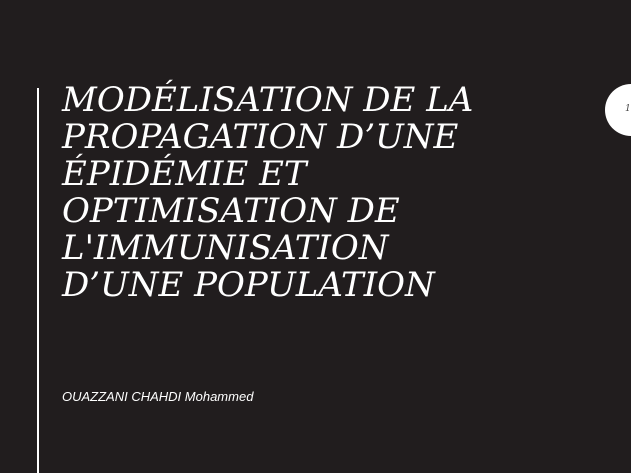  I want to click on author-name: OUAZZANI CHAHDI Mohammed, so click(158, 396).